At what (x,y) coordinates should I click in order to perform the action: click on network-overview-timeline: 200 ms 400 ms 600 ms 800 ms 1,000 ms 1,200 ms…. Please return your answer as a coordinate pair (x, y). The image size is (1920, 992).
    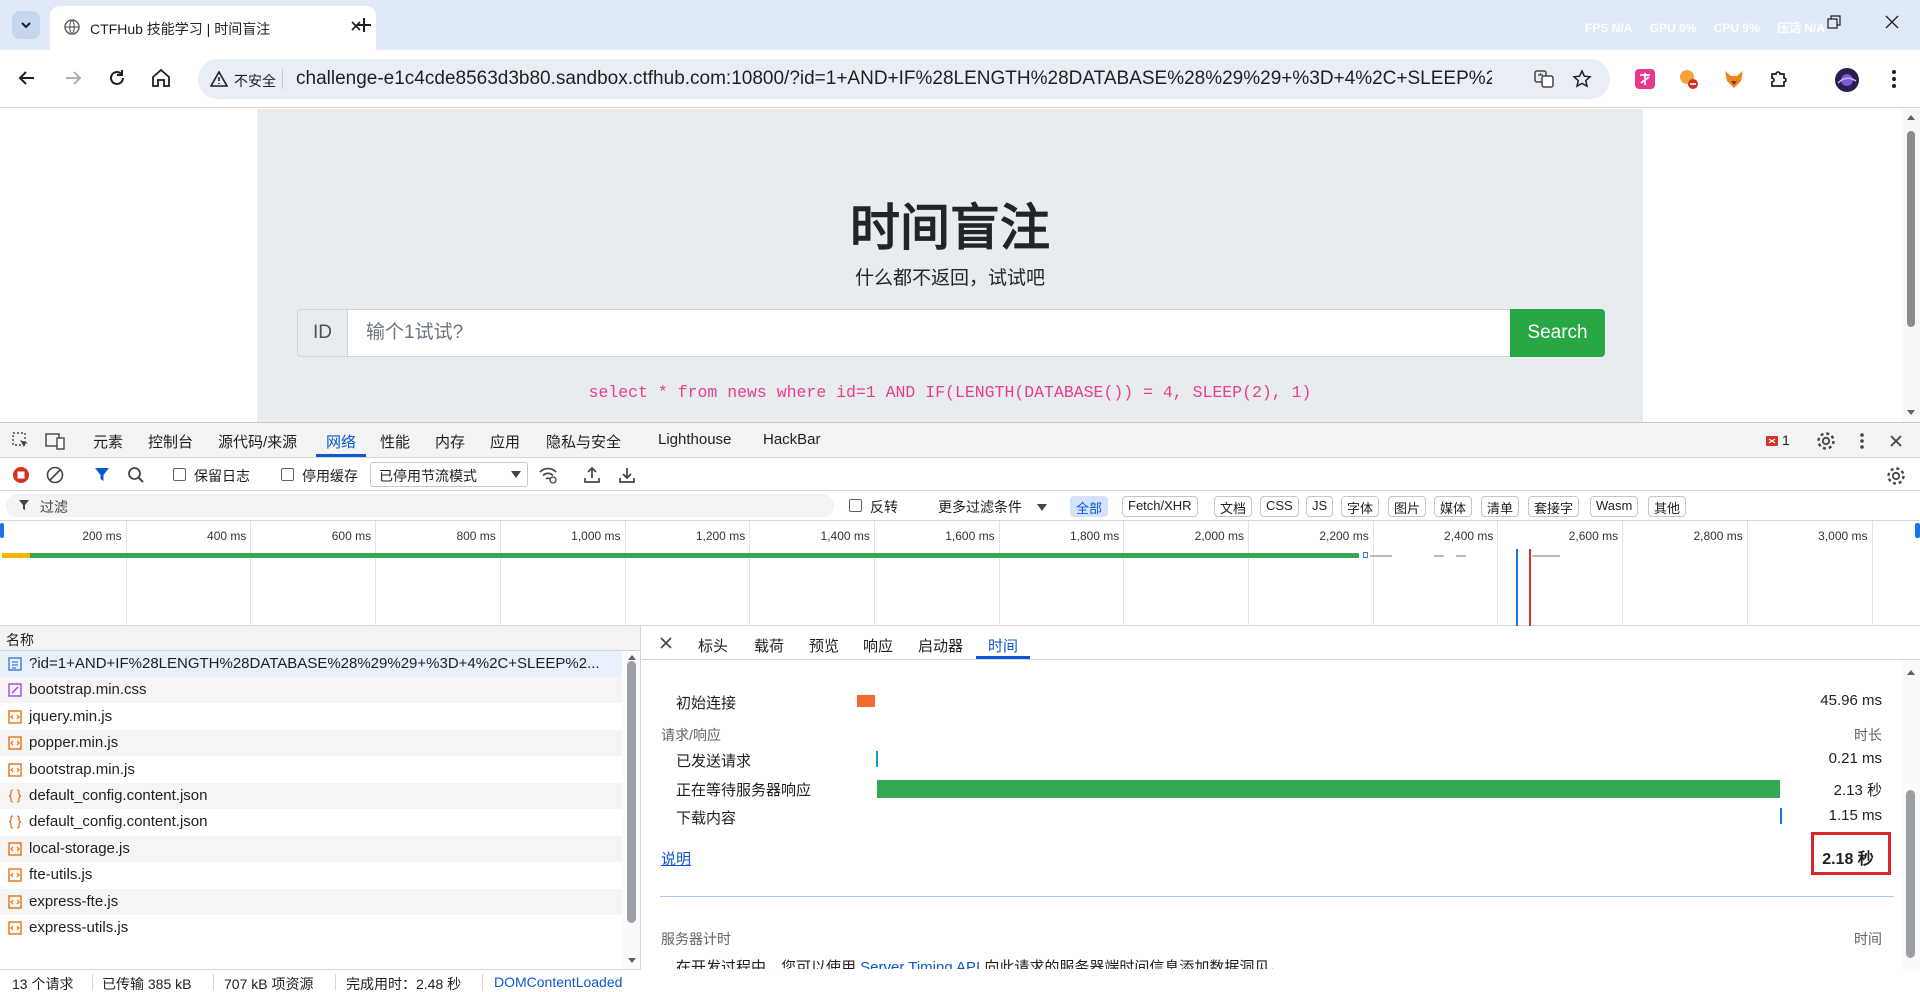
    Looking at the image, I should click on (960, 573).